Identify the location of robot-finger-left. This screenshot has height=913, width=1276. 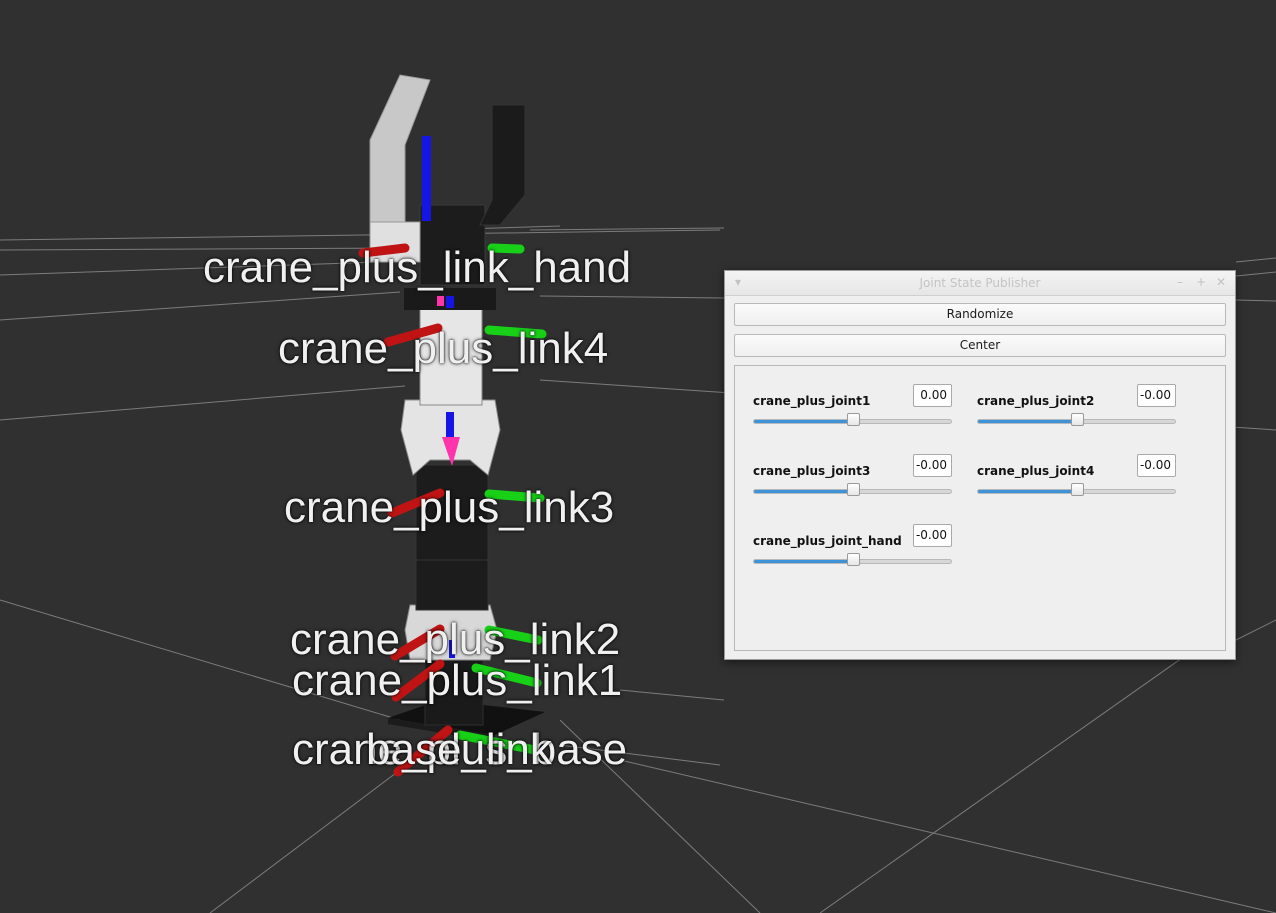
(400, 150).